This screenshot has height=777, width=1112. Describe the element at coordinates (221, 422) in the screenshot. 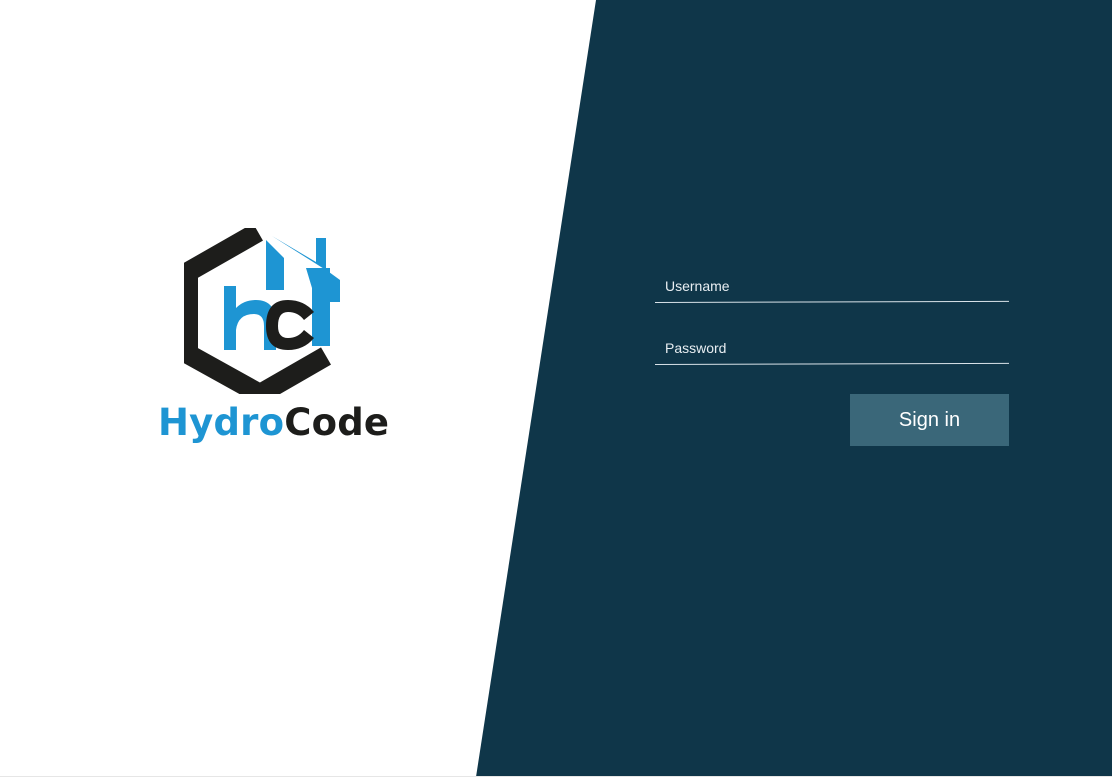

I see `brand-name-hydro: Hydro` at that location.